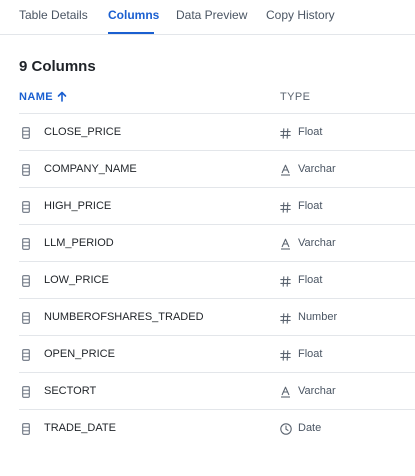 This screenshot has width=415, height=476. What do you see at coordinates (57, 66) in the screenshot?
I see `column-count-heading: 9 Columns` at bounding box center [57, 66].